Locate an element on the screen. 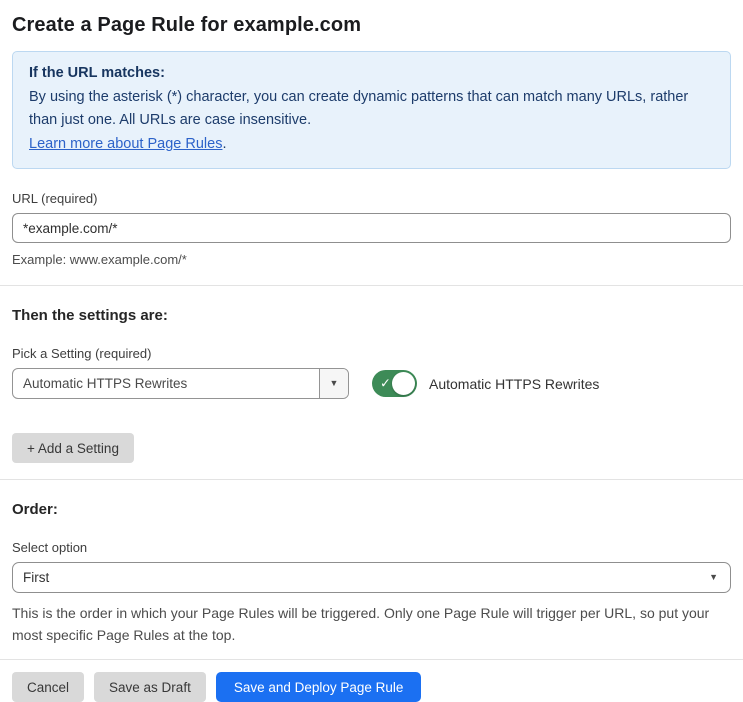 Image resolution: width=743 pixels, height=702 pixels. save-and-deploy-button: Save and Deploy Page Rule is located at coordinates (318, 687).